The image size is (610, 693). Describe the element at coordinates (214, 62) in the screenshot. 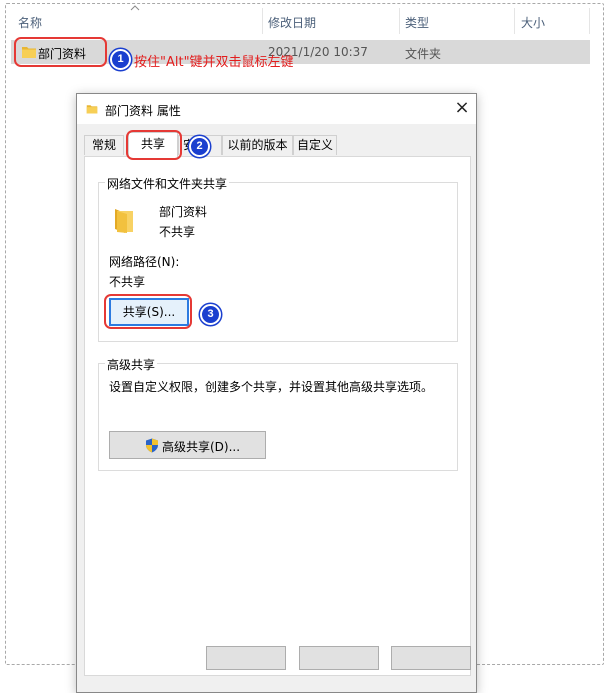

I see `instruction-step1: 按住"Alt"键并双击鼠标左键` at that location.